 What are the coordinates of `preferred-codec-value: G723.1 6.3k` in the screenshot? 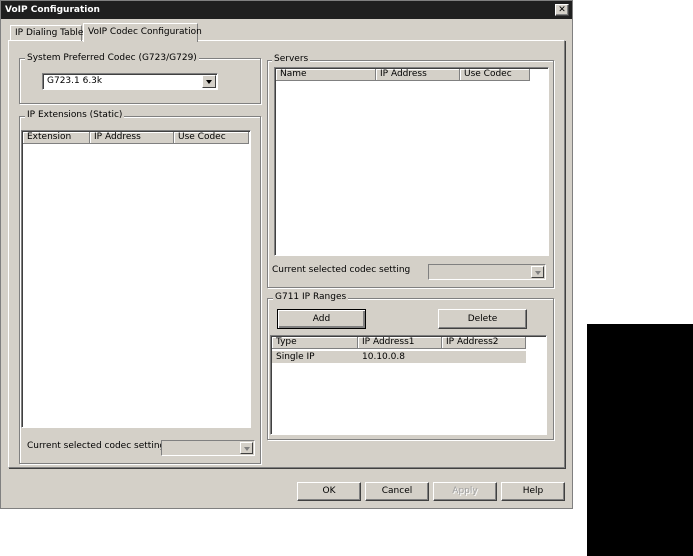 It's located at (75, 81).